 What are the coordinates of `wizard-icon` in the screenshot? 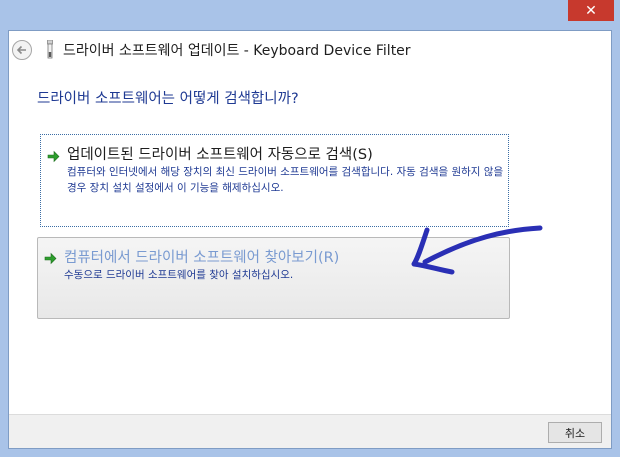 It's located at (50, 49).